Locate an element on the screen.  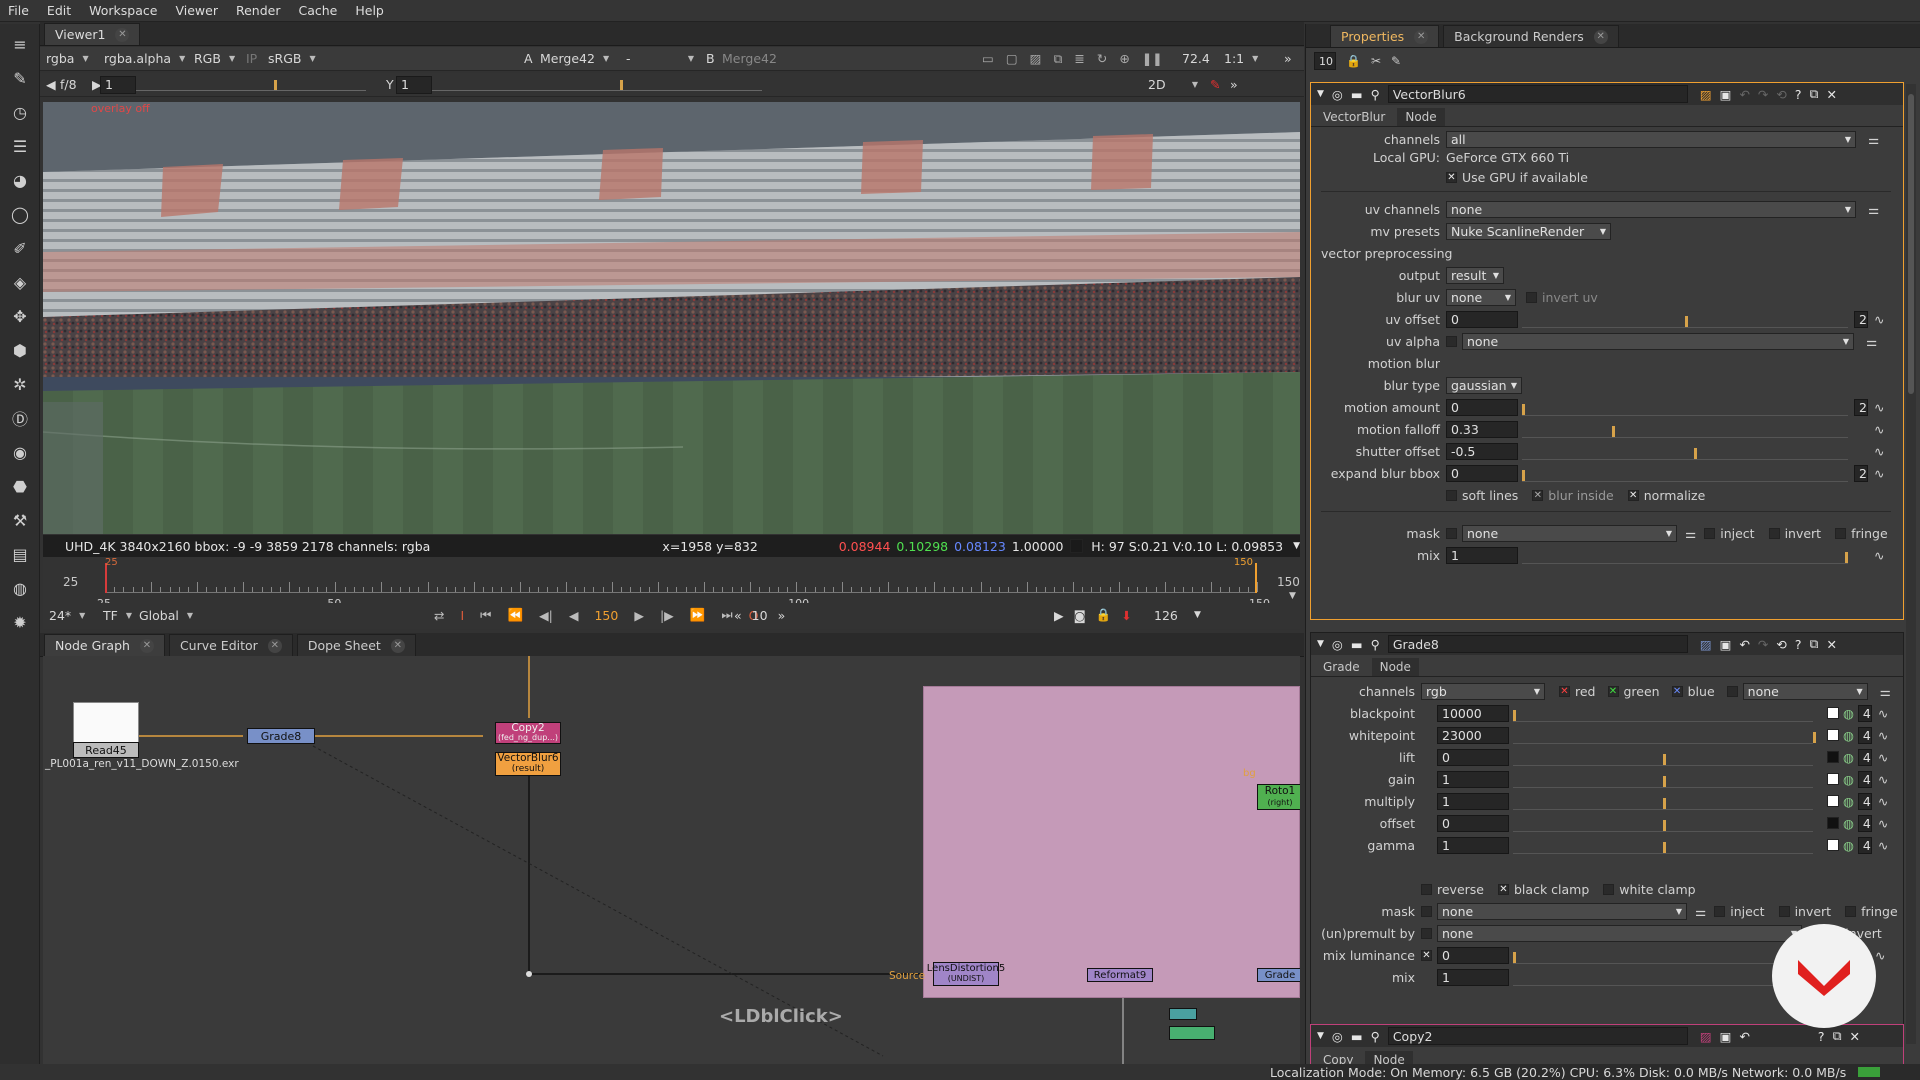
group-icon: ▣ is located at coordinates (1726, 94).